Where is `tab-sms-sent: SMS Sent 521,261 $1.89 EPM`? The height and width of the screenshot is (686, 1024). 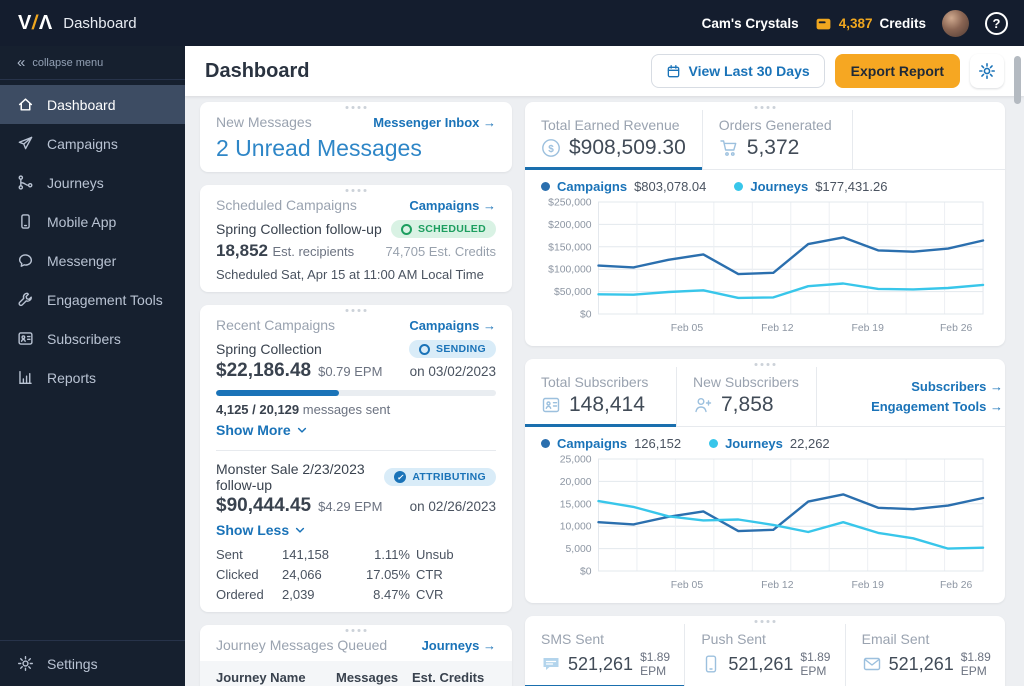
tab-sms-sent: SMS Sent 521,261 $1.89 EPM is located at coordinates (605, 655).